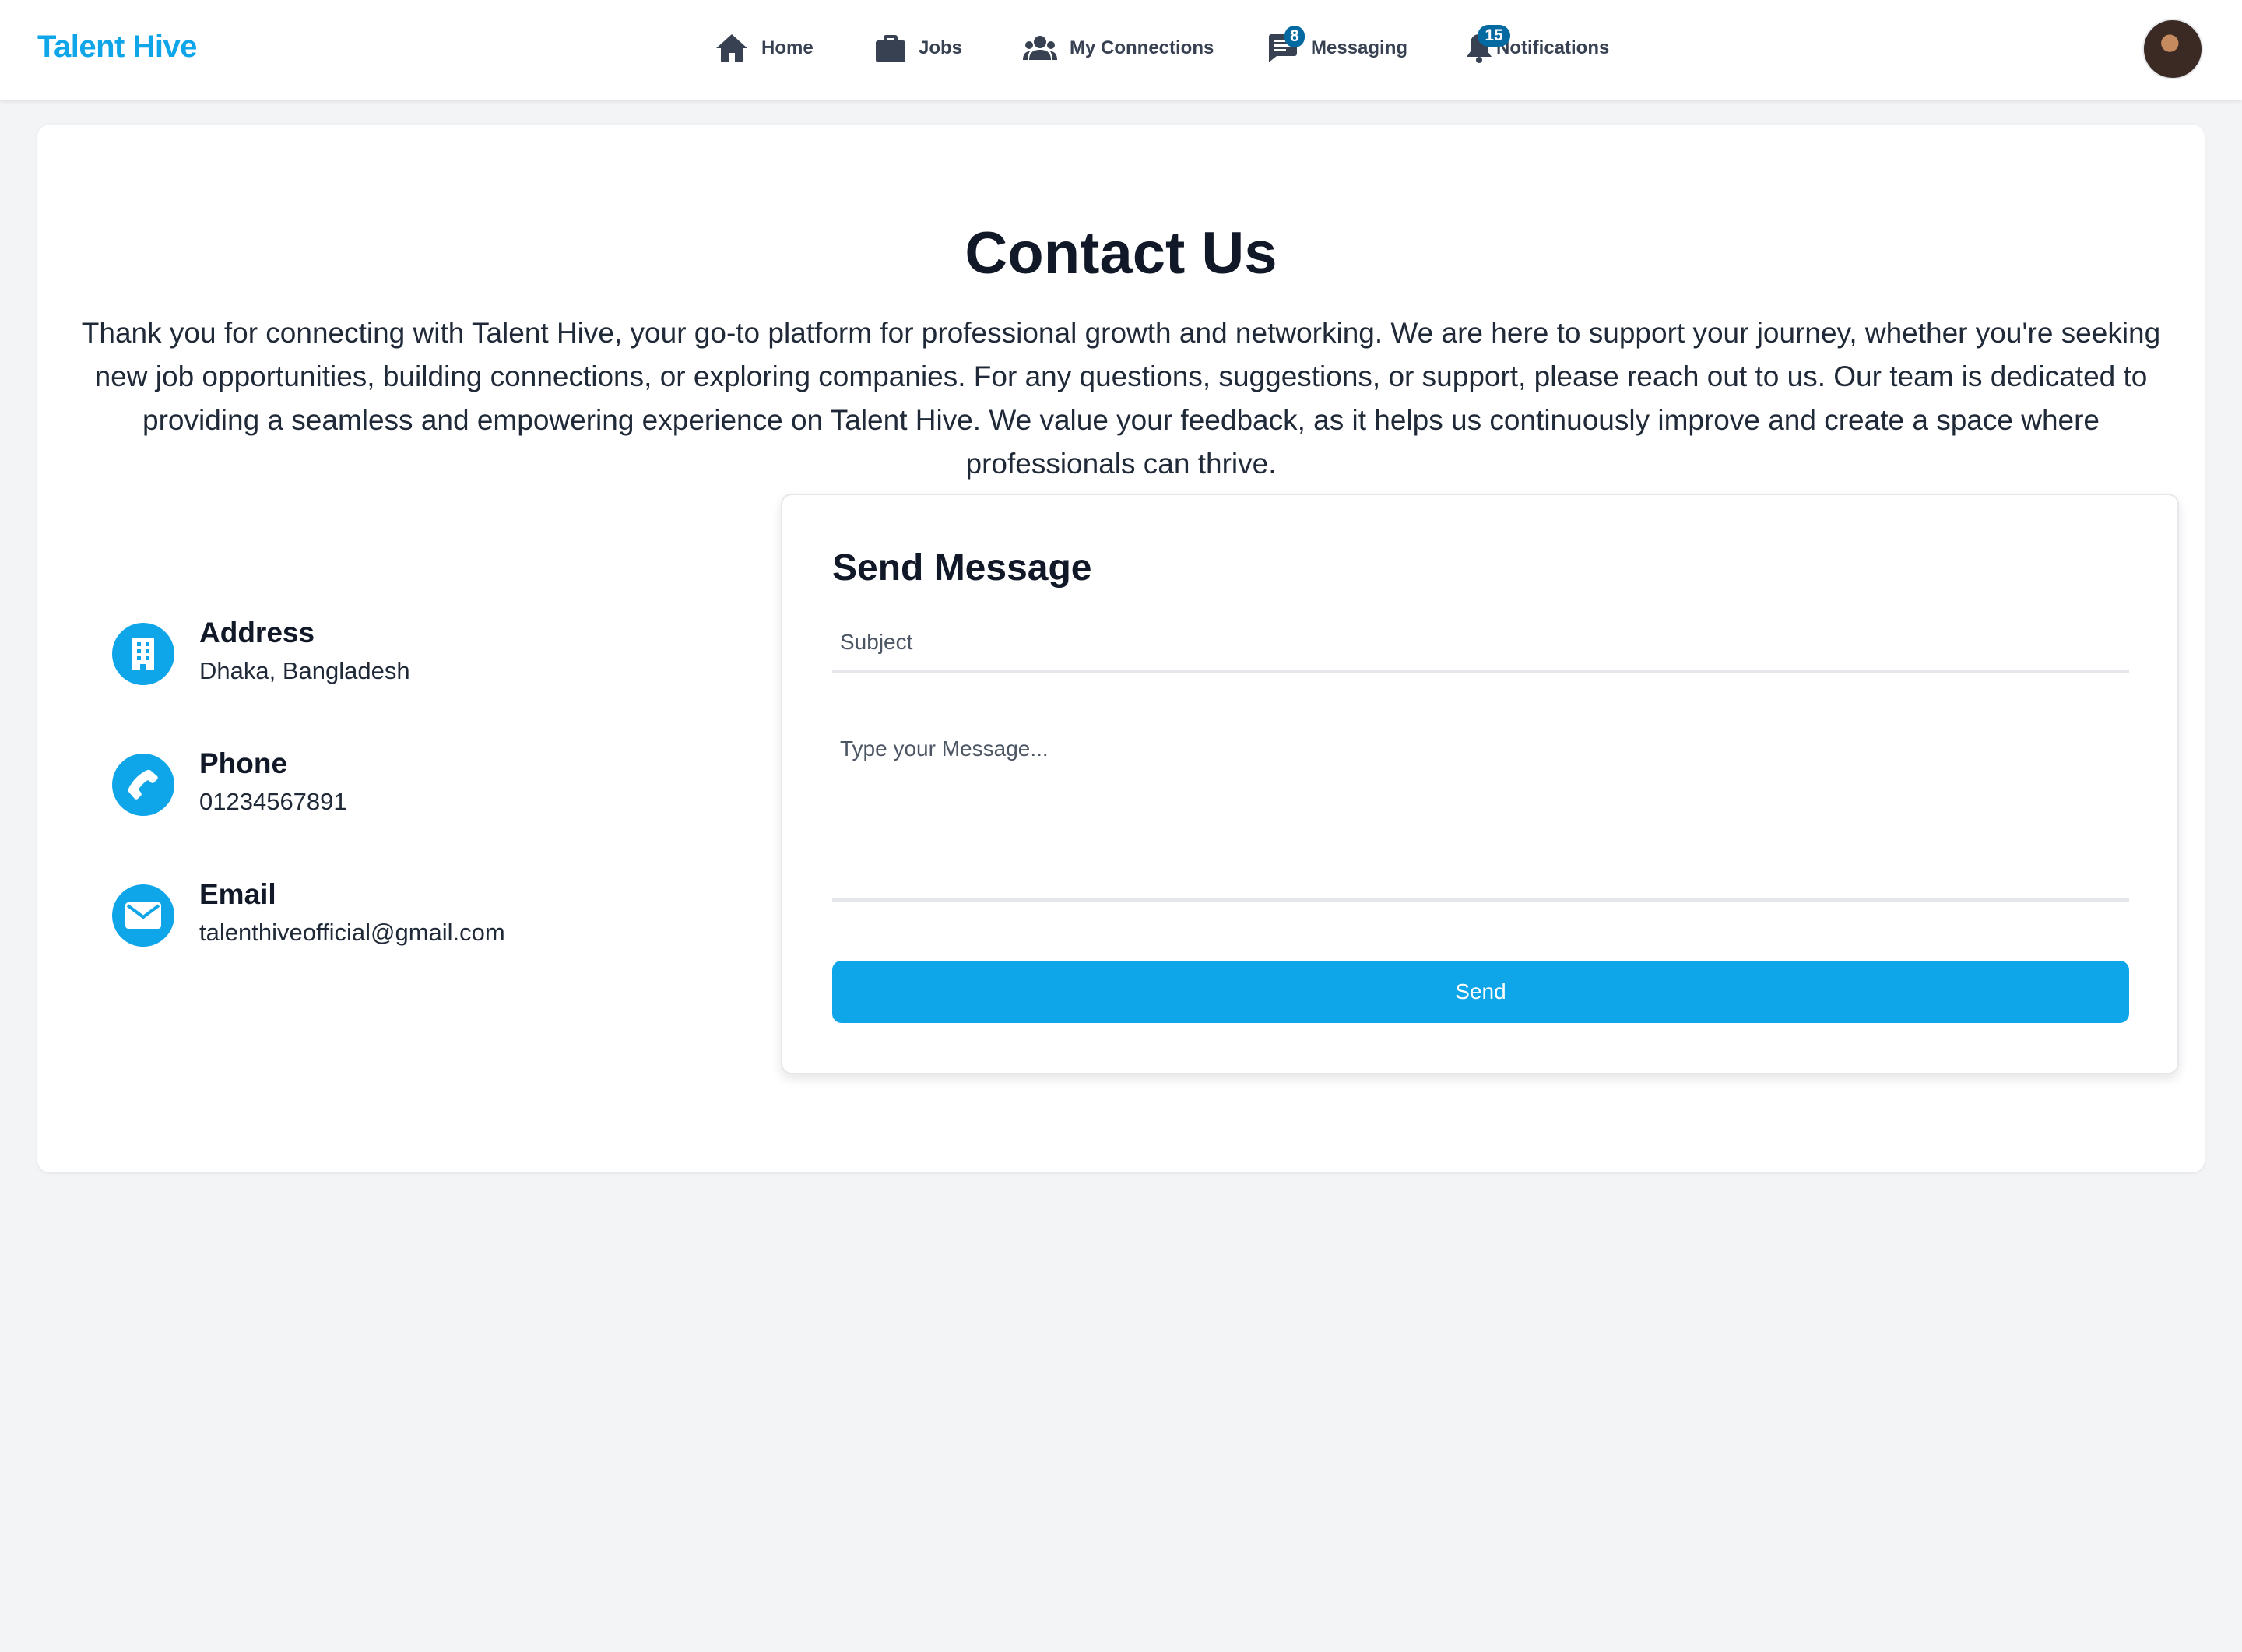  What do you see at coordinates (117, 47) in the screenshot?
I see `brand-logo: Talent Hive` at bounding box center [117, 47].